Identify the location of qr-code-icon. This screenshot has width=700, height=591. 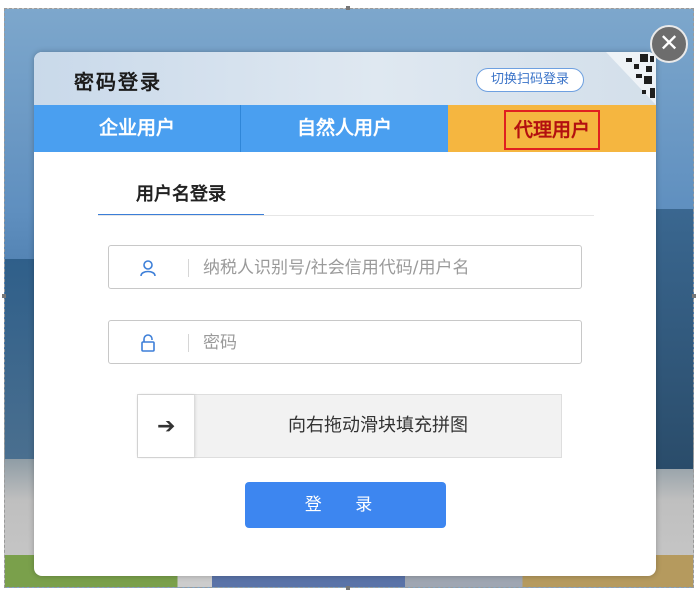
(631, 78).